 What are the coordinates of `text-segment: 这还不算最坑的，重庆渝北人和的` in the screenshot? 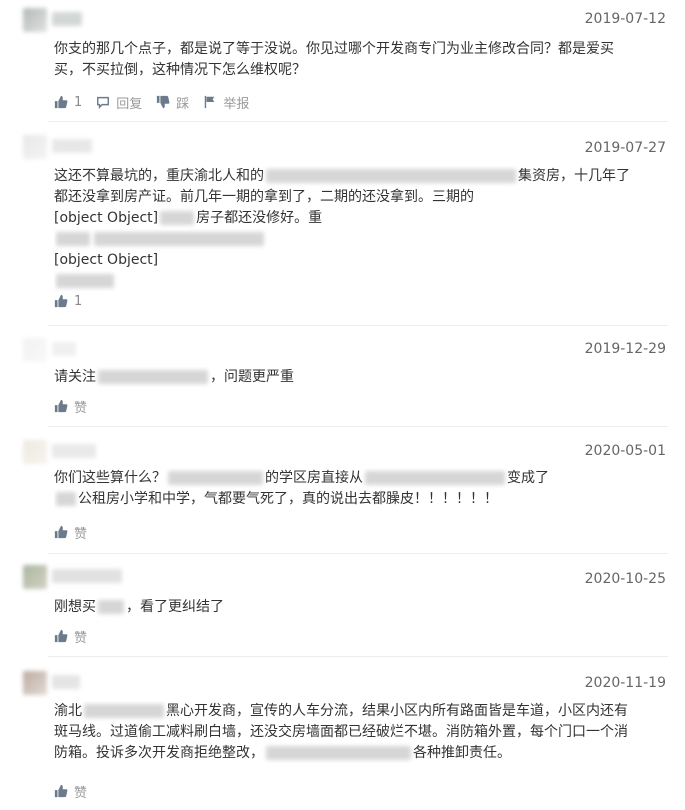 It's located at (159, 176).